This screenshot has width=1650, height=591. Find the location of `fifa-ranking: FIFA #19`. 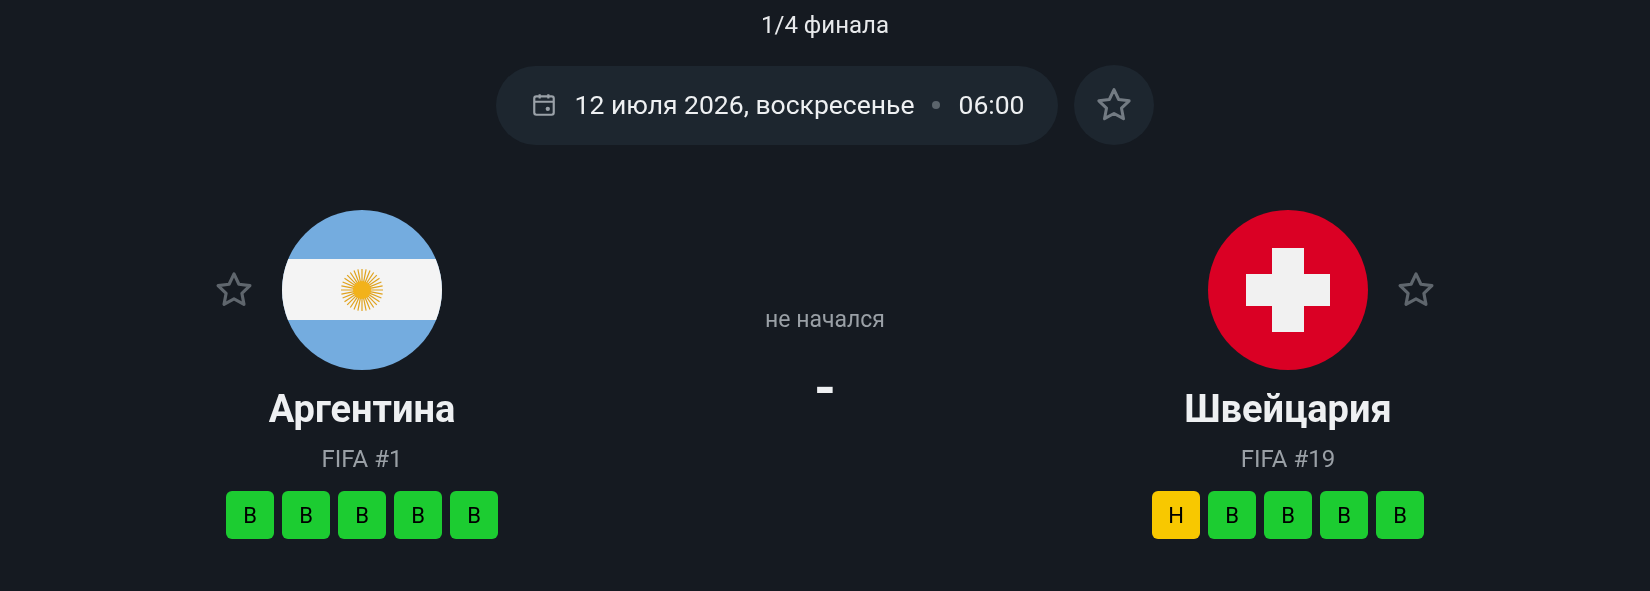

fifa-ranking: FIFA #19 is located at coordinates (1288, 459).